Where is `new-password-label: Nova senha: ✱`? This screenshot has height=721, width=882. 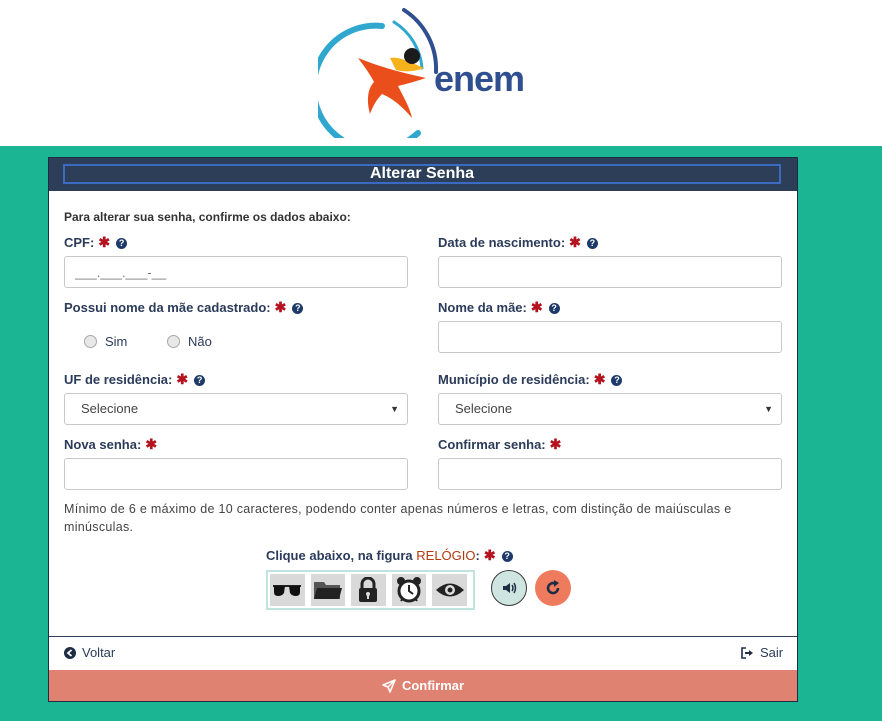
new-password-label: Nova senha: ✱ is located at coordinates (111, 444).